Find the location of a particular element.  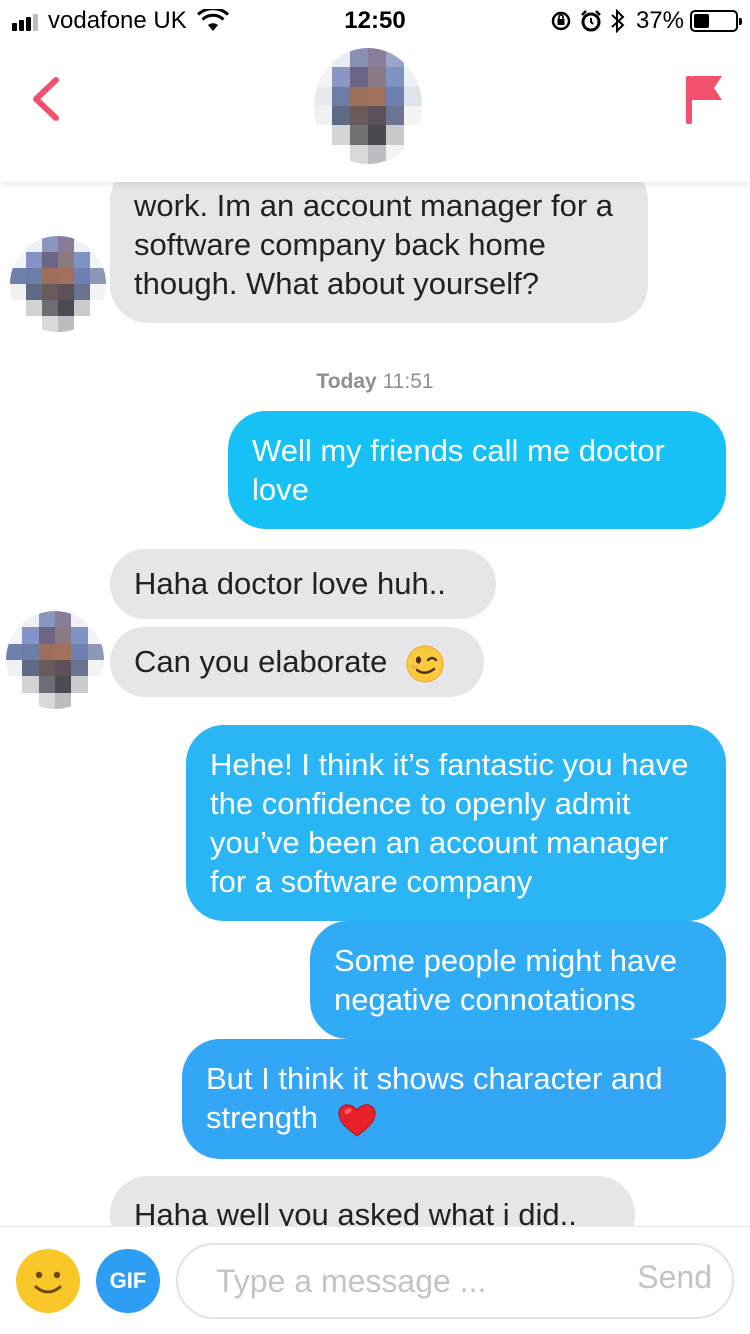

timestamp-time: 11:51 is located at coordinates (408, 381).